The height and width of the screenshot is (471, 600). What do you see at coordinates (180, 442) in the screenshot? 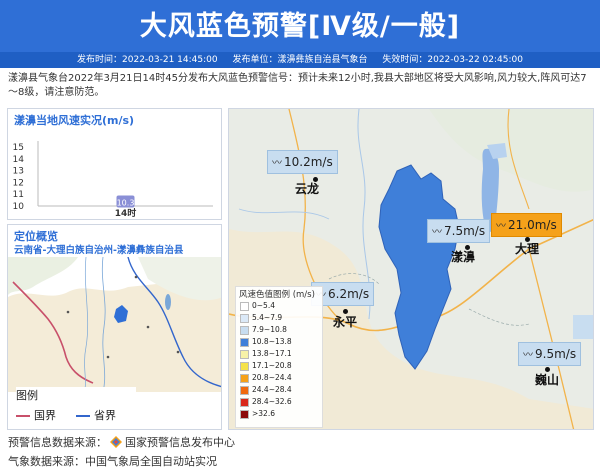
I see `warning-source-name: 国家预警信息发布中心` at bounding box center [180, 442].